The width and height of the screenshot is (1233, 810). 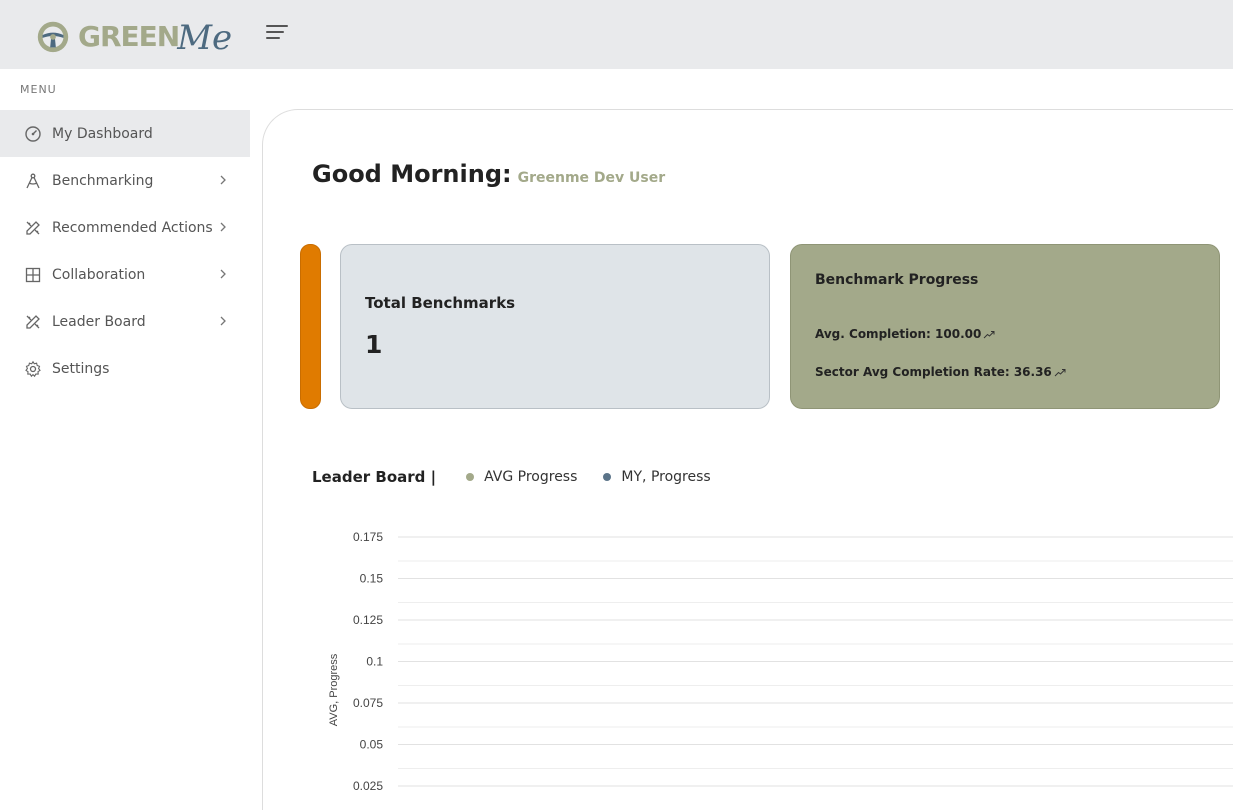 What do you see at coordinates (374, 477) in the screenshot?
I see `leader-board-title: Leader Board |` at bounding box center [374, 477].